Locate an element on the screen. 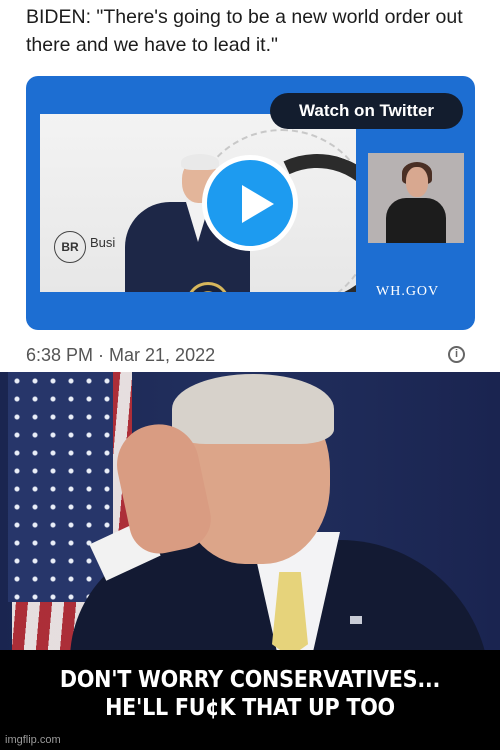  info-icon: i is located at coordinates (456, 354).